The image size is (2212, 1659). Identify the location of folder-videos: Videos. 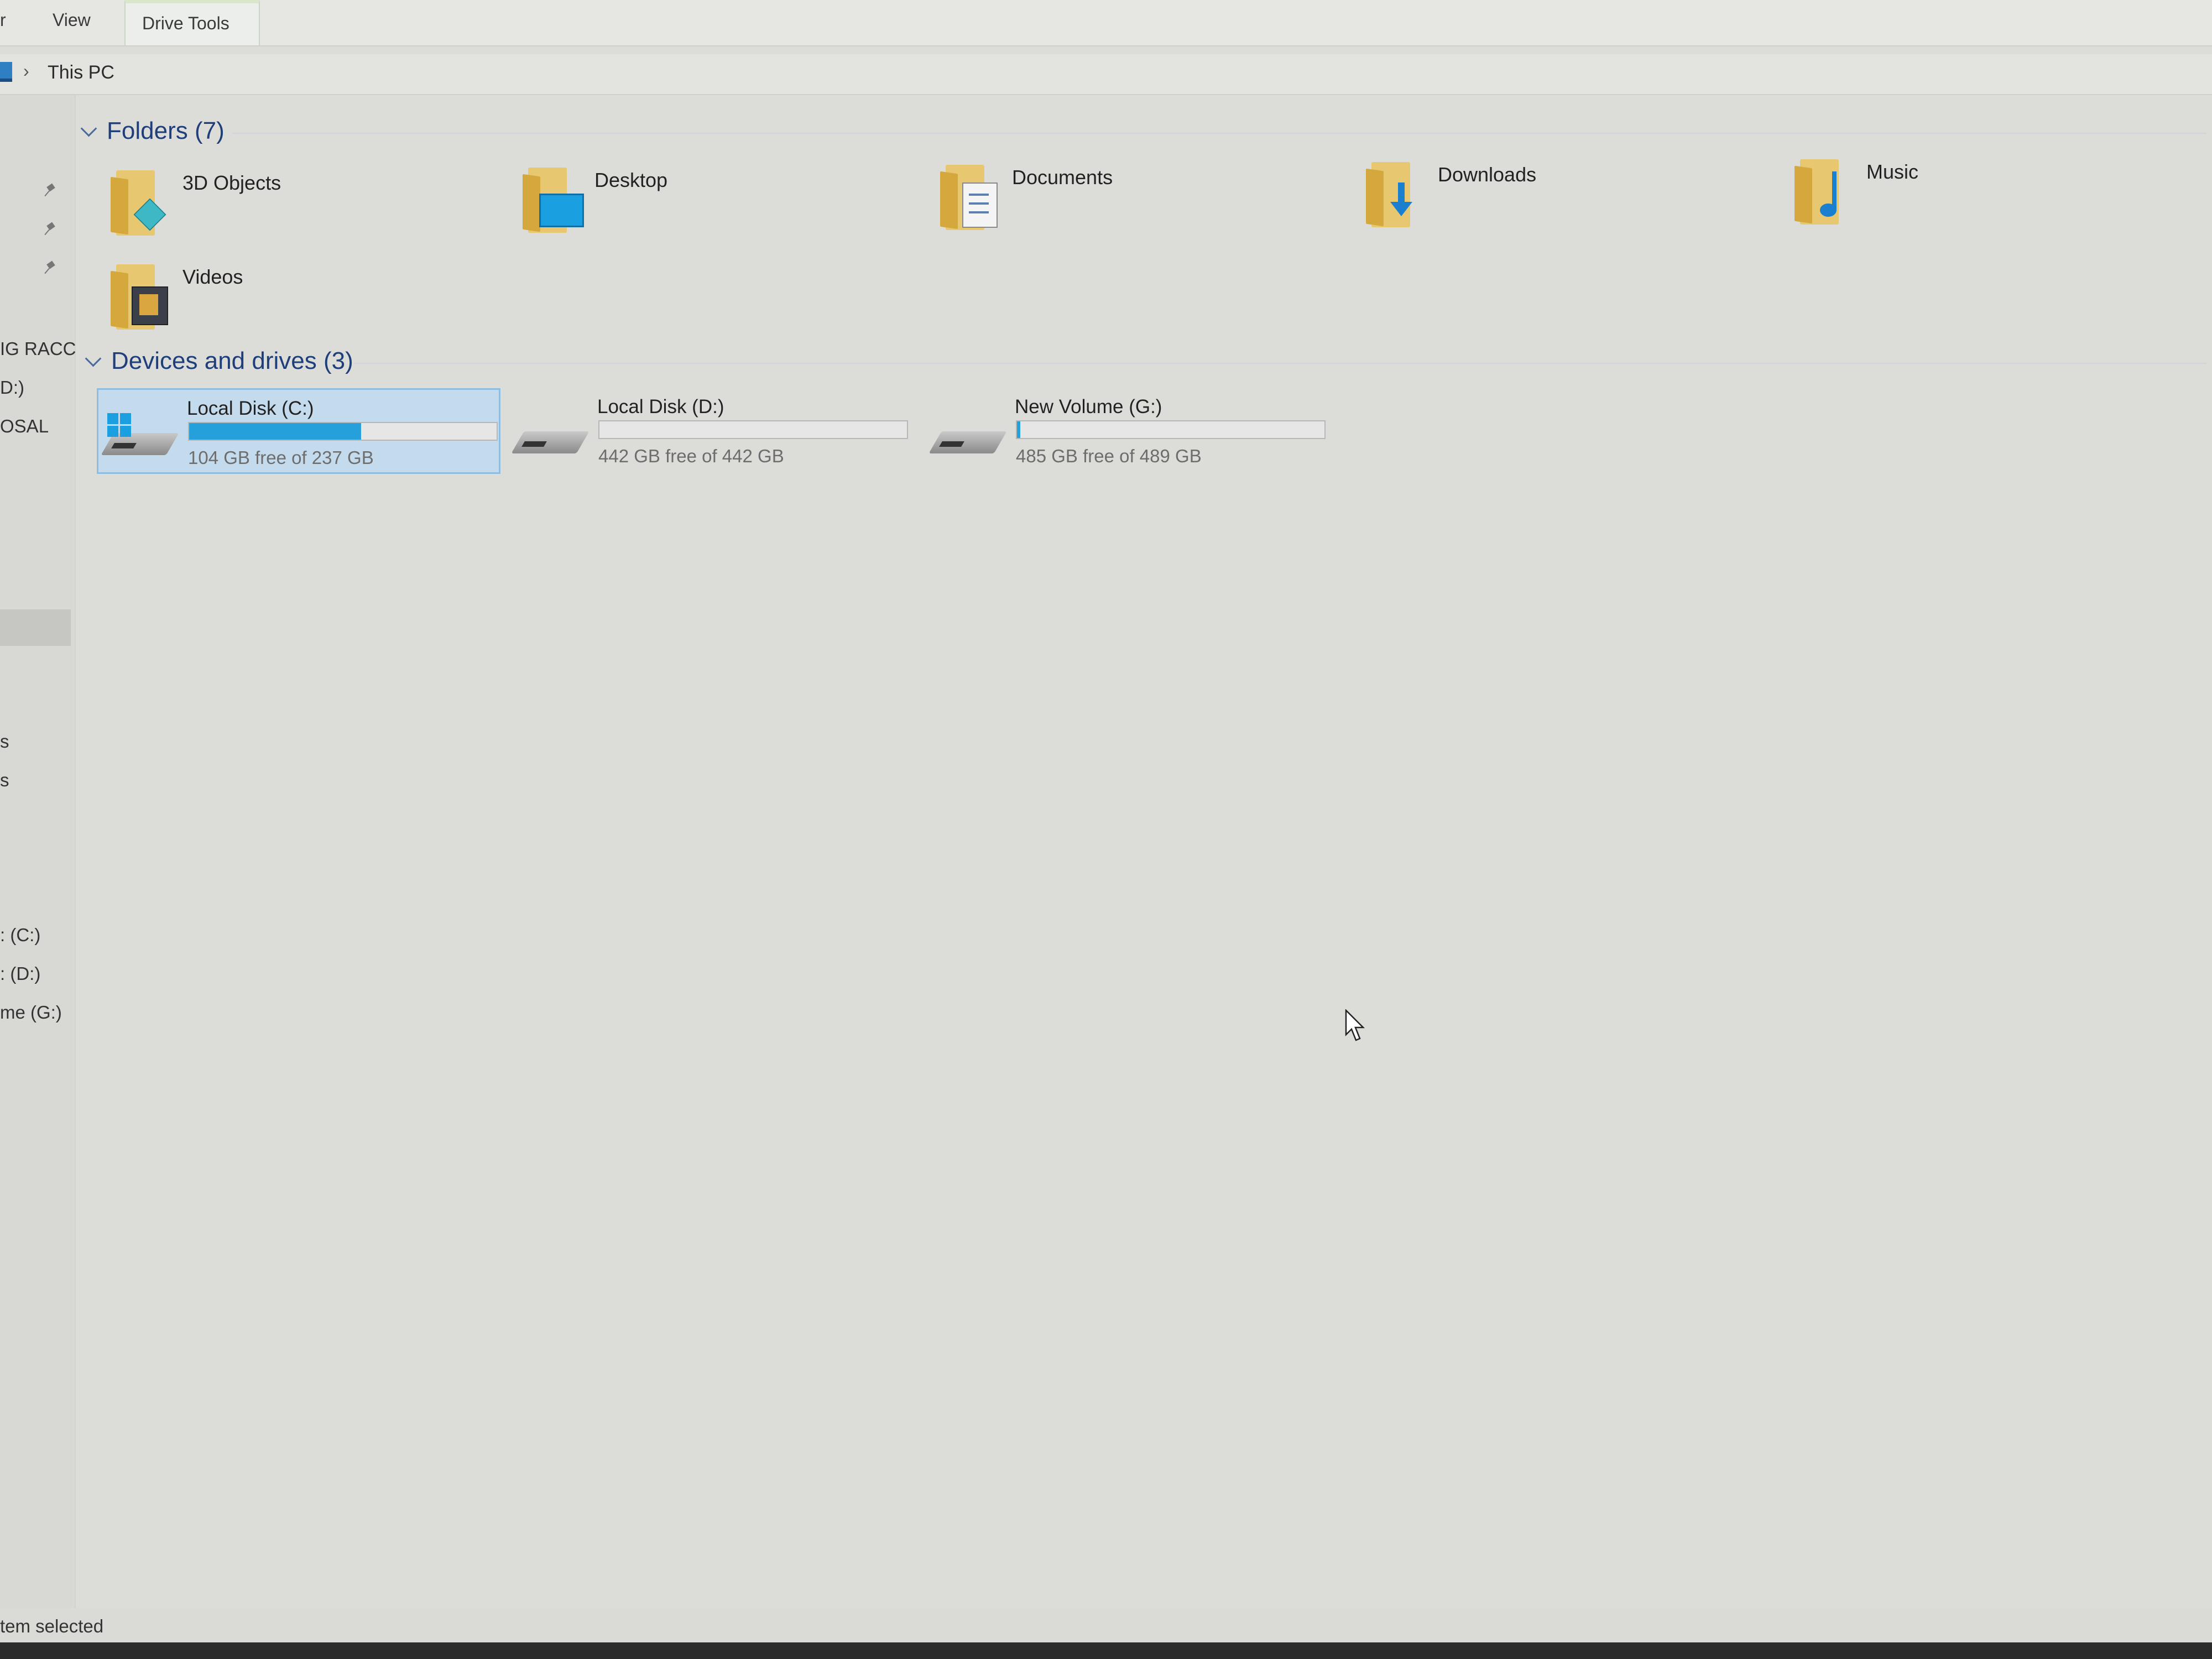
(304, 304).